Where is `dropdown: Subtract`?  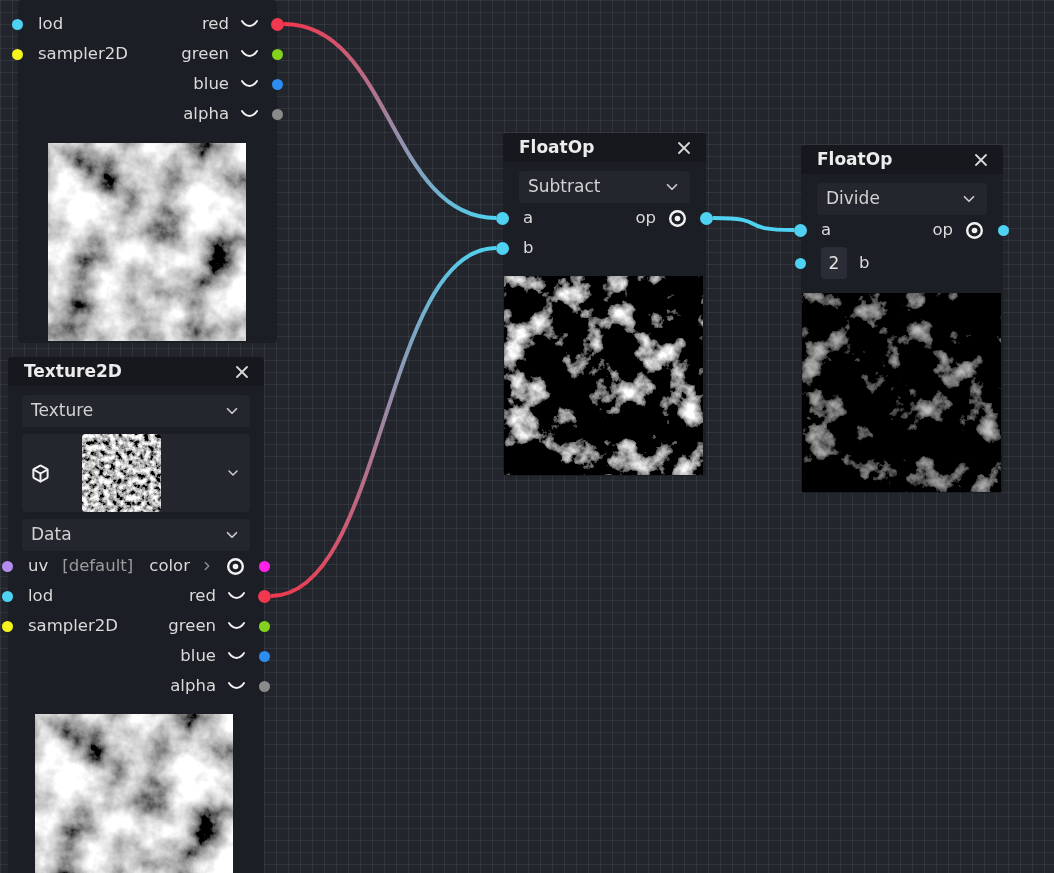
dropdown: Subtract is located at coordinates (604, 187).